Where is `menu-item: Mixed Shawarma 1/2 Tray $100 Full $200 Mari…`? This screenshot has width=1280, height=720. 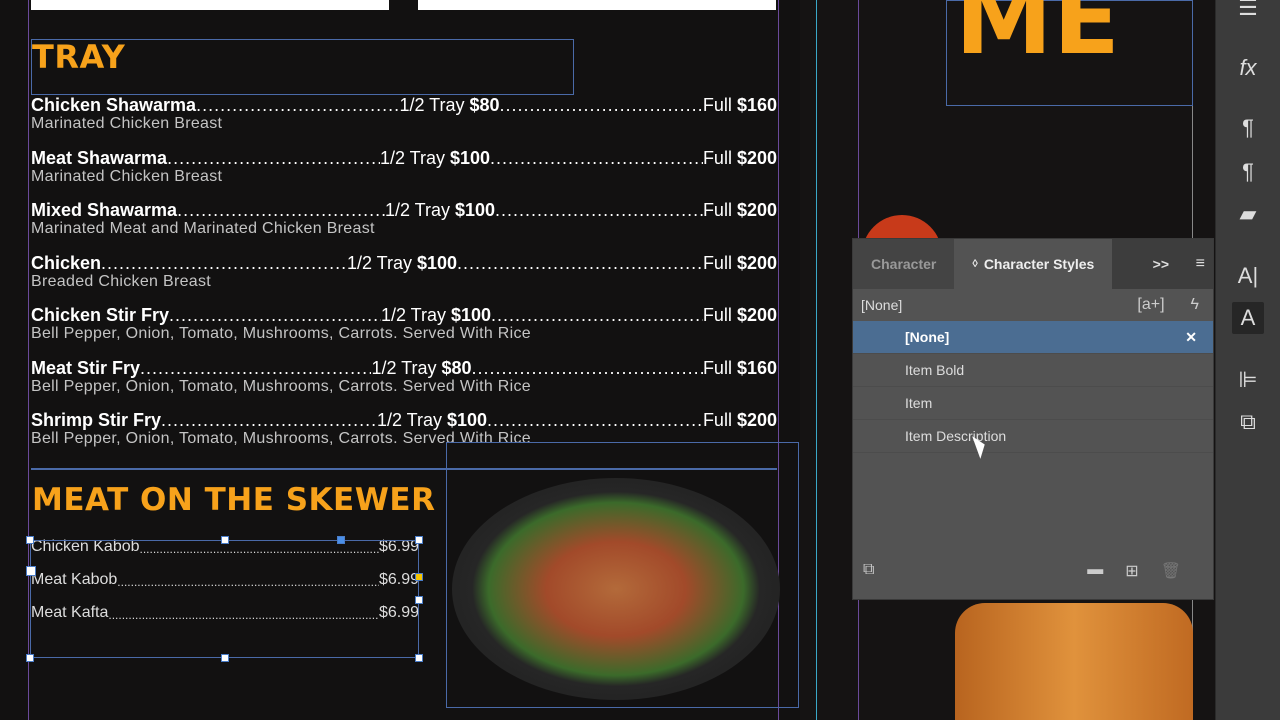 menu-item: Mixed Shawarma 1/2 Tray $100 Full $200 Mari… is located at coordinates (404, 219).